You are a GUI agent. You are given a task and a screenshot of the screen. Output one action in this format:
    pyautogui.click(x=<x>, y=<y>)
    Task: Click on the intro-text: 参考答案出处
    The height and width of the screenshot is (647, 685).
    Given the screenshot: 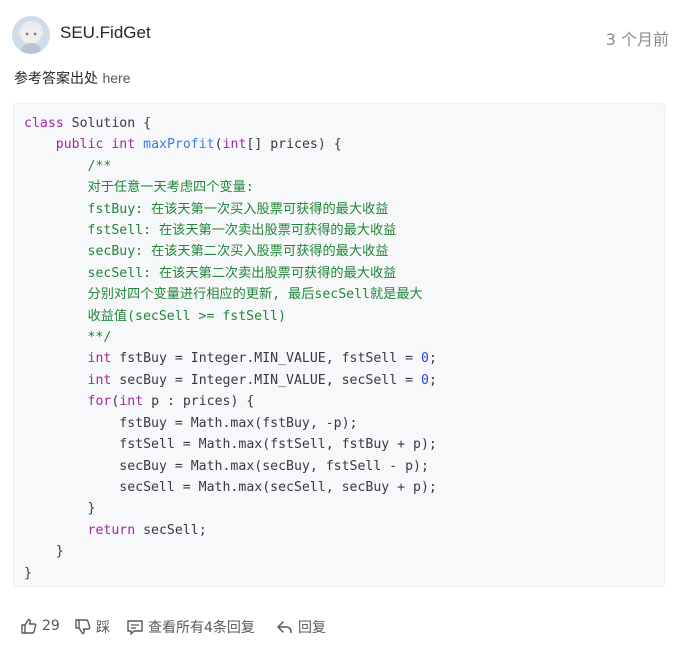 What is the action you would take?
    pyautogui.click(x=58, y=79)
    